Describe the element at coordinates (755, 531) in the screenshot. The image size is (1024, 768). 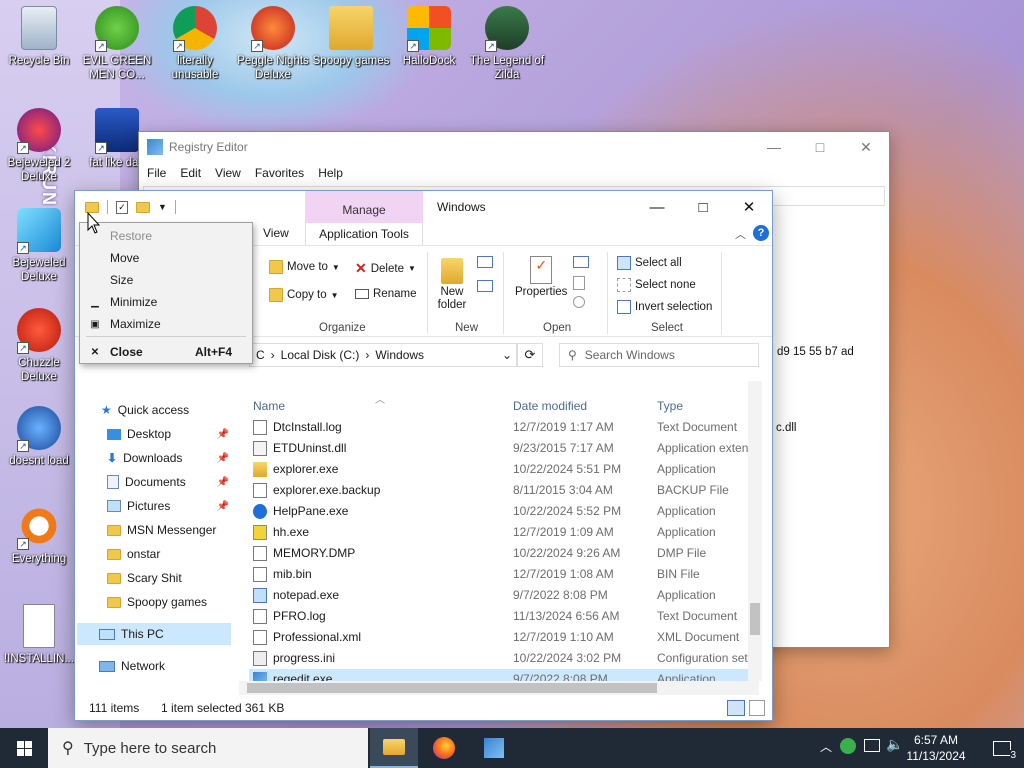
I see `vertical-scrollbar` at that location.